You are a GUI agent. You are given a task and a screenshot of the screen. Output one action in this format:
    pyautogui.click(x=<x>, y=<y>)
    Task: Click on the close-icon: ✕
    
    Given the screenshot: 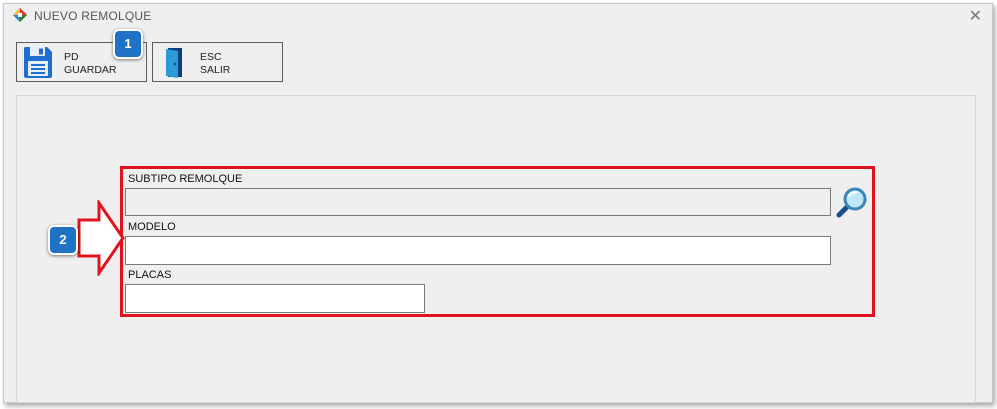 What is the action you would take?
    pyautogui.click(x=975, y=16)
    